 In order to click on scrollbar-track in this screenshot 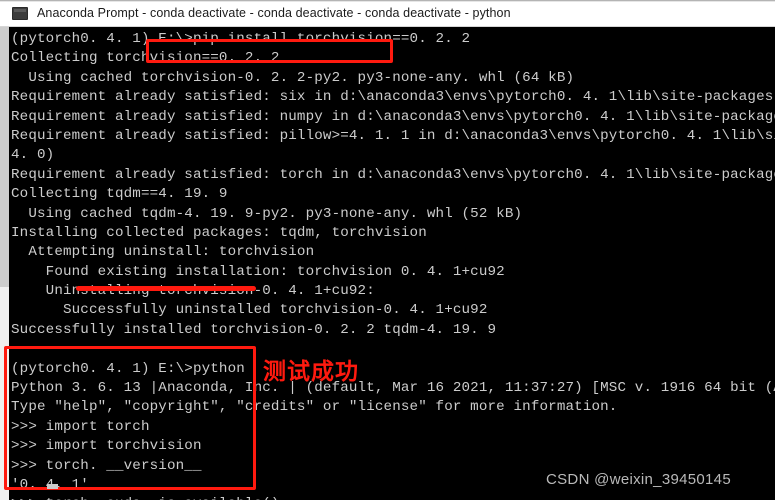, I will do `click(4, 393)`.